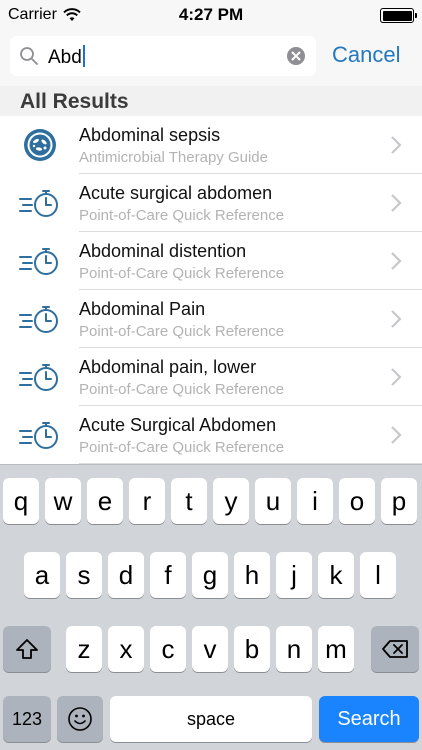 The width and height of the screenshot is (422, 750). Describe the element at coordinates (176, 193) in the screenshot. I see `result-title: Acute surgical abdomen` at that location.